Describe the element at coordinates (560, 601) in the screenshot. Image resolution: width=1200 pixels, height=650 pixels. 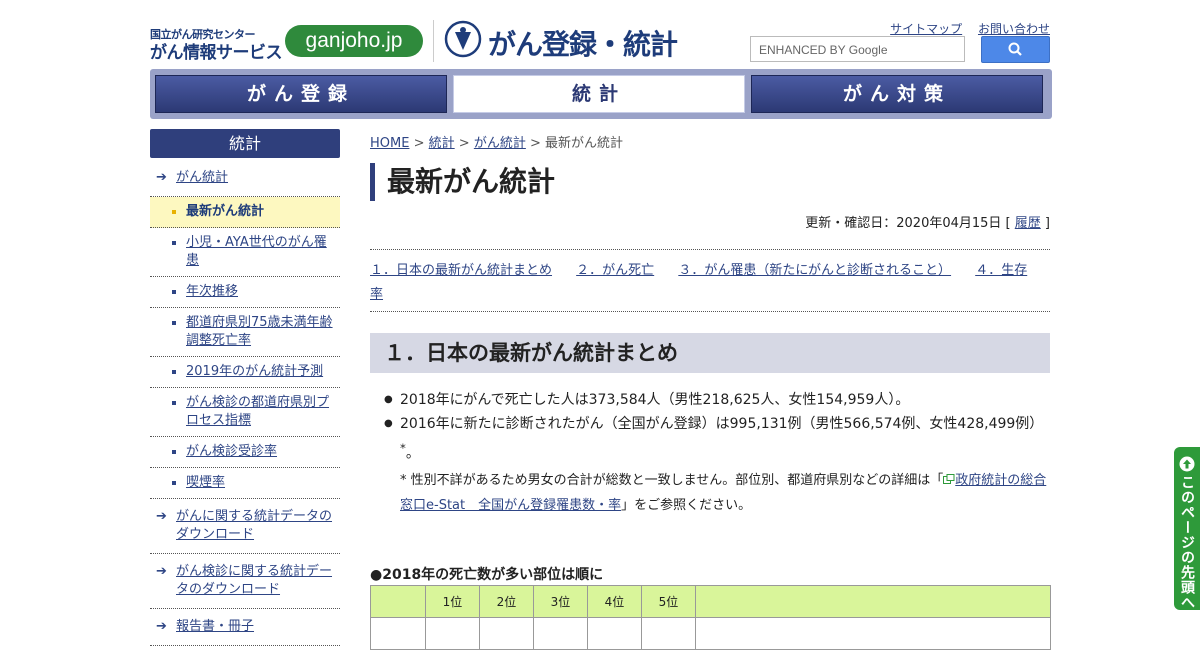
I see `table-header: 3位` at that location.